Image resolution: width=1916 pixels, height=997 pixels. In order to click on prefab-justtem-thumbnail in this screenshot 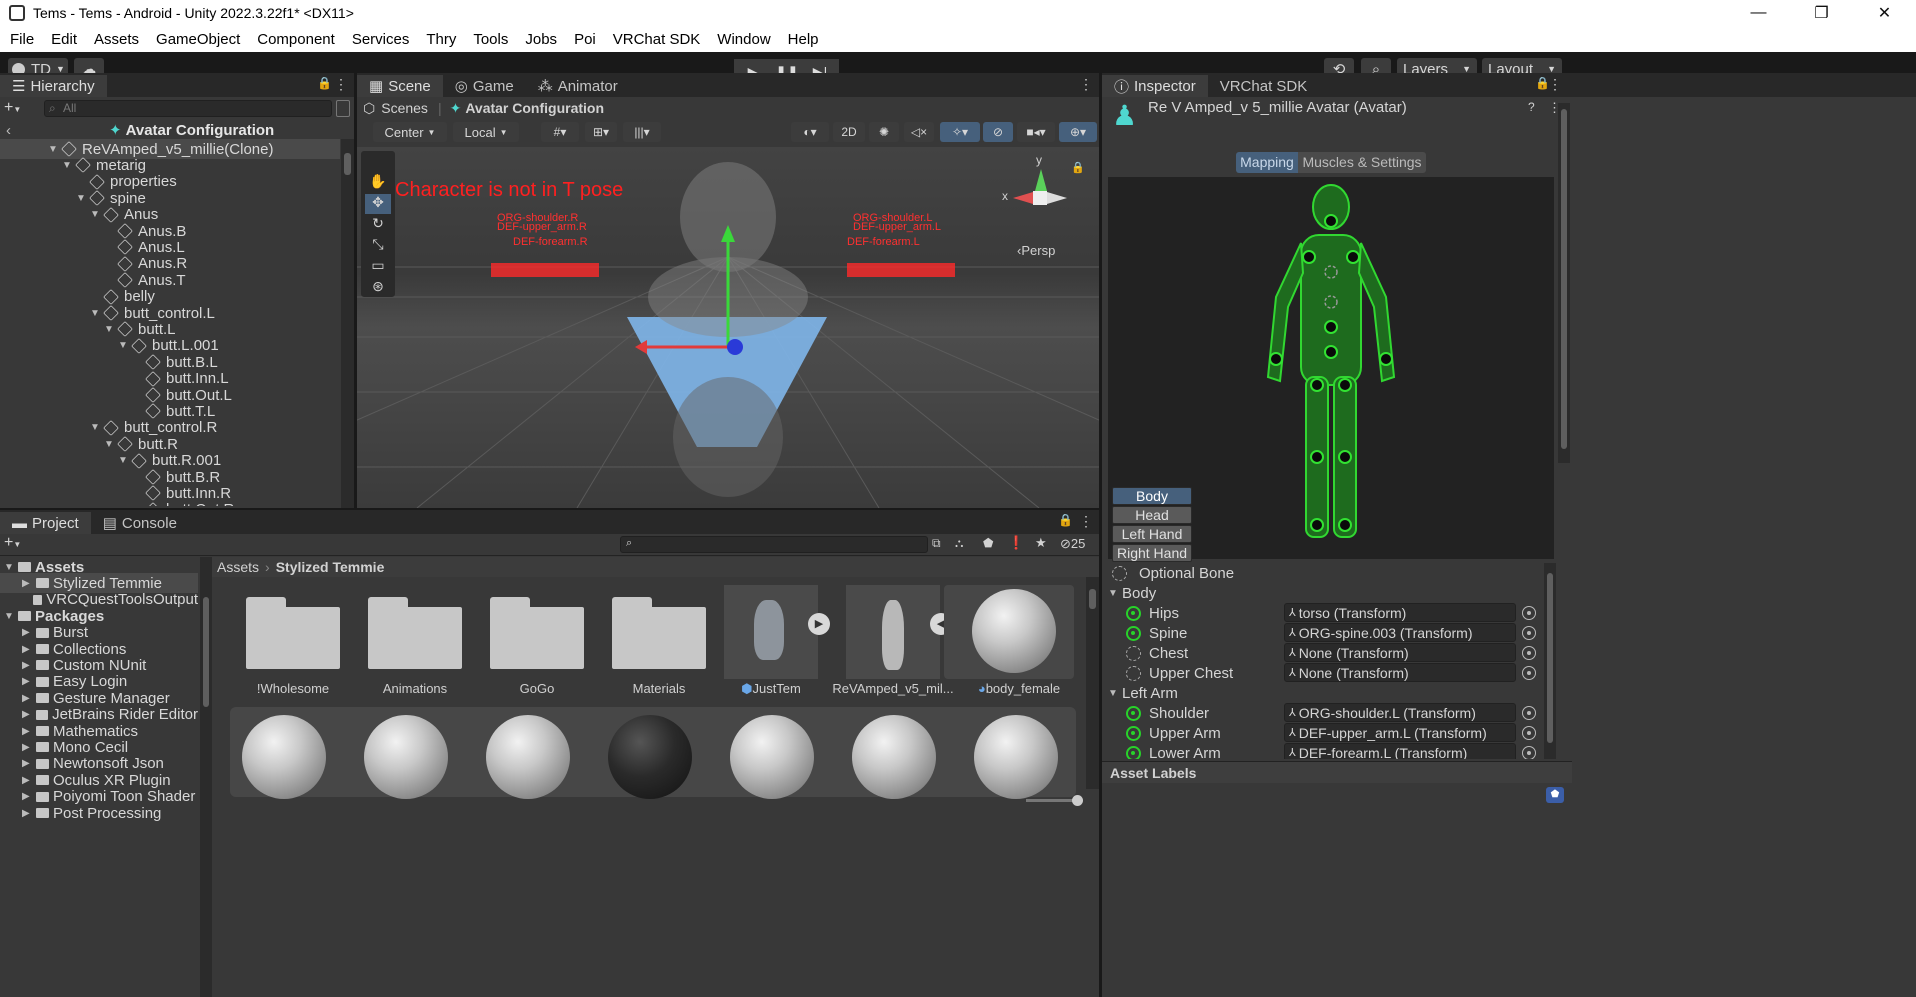, I will do `click(771, 632)`.